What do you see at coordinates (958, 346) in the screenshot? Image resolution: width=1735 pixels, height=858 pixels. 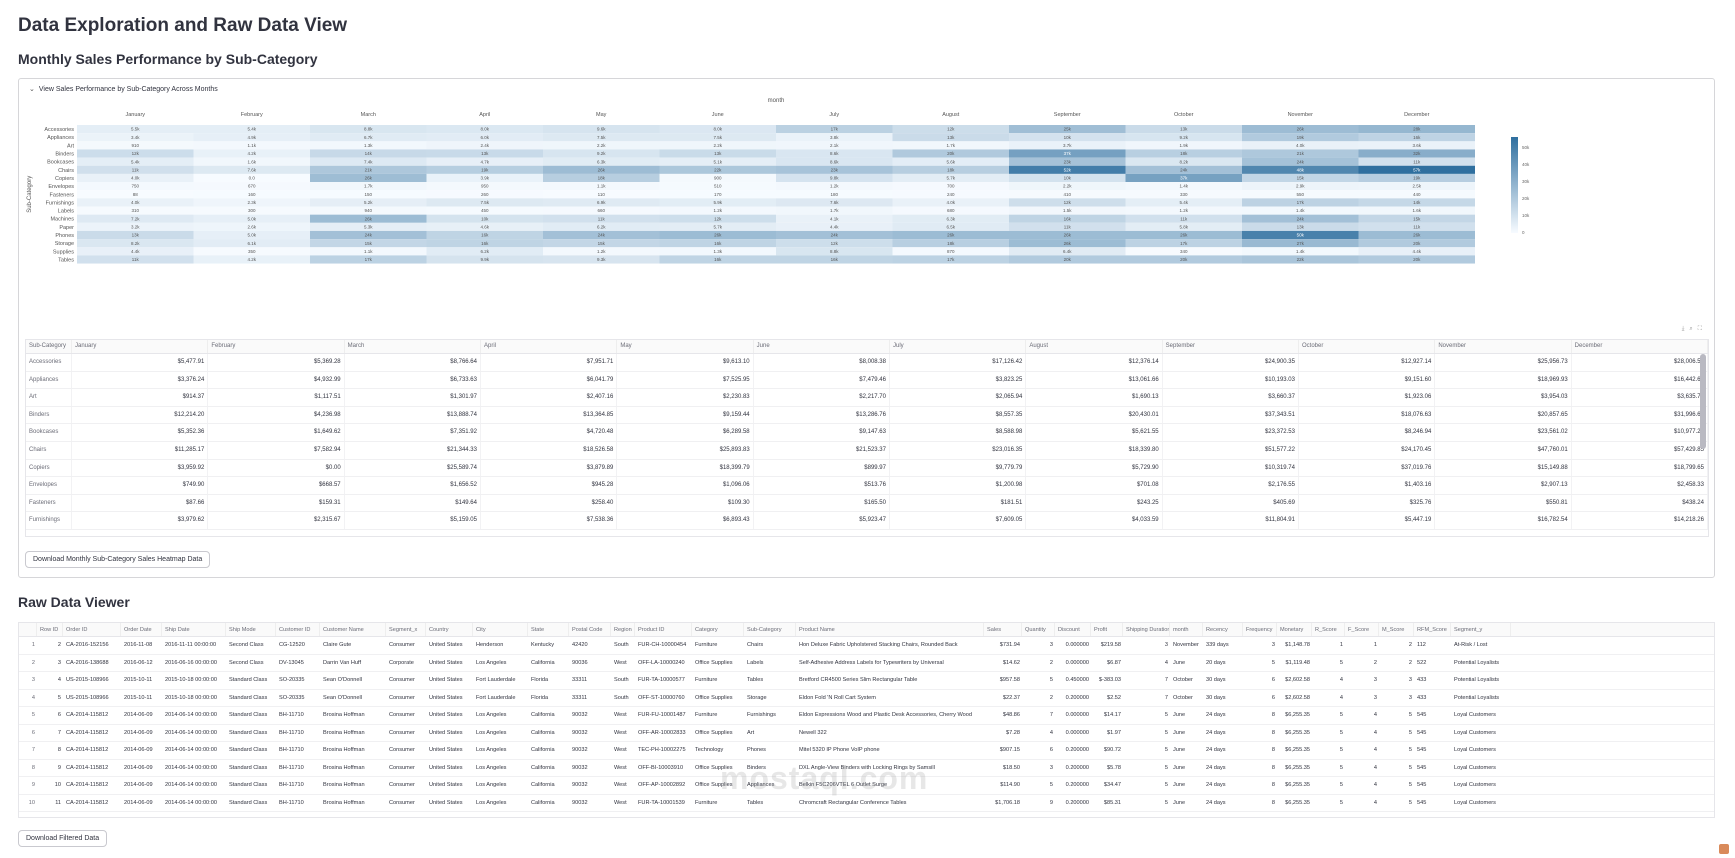 I see `column-header: July` at bounding box center [958, 346].